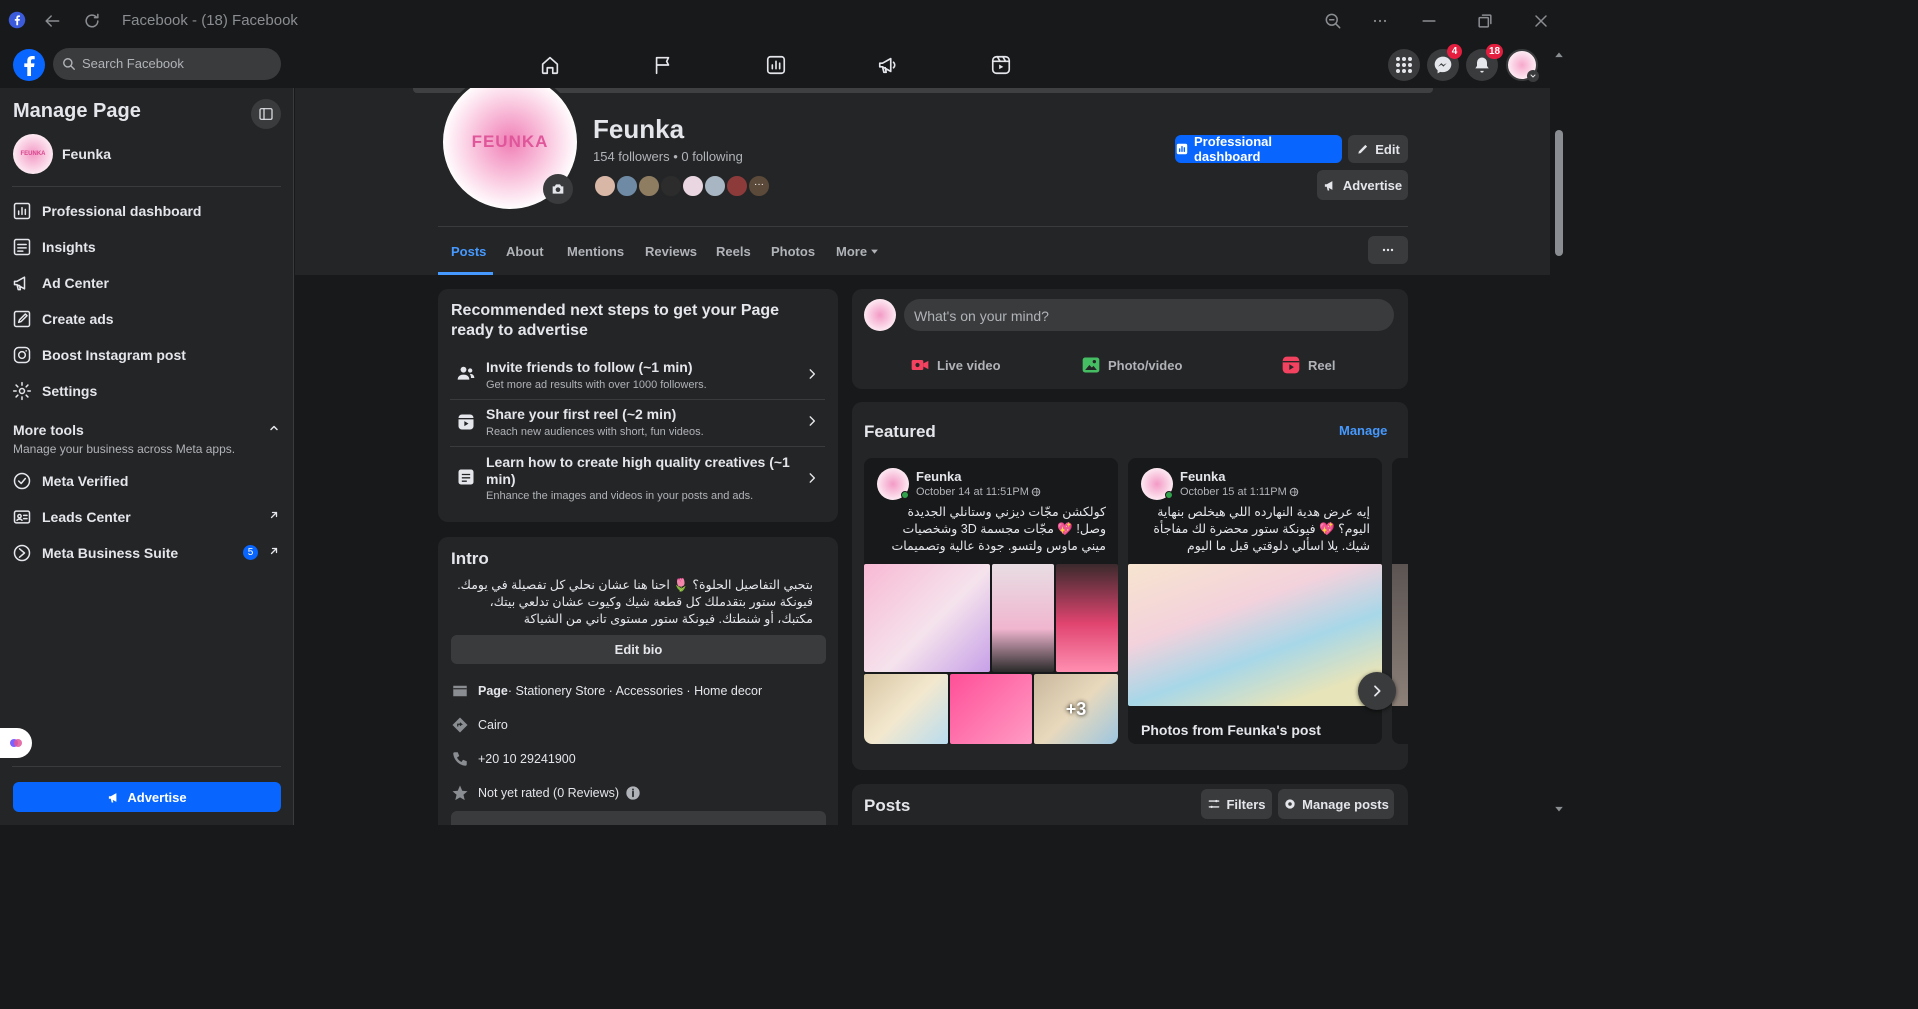 Image resolution: width=1918 pixels, height=1009 pixels. What do you see at coordinates (1308, 365) in the screenshot?
I see `reel-button: Reel` at bounding box center [1308, 365].